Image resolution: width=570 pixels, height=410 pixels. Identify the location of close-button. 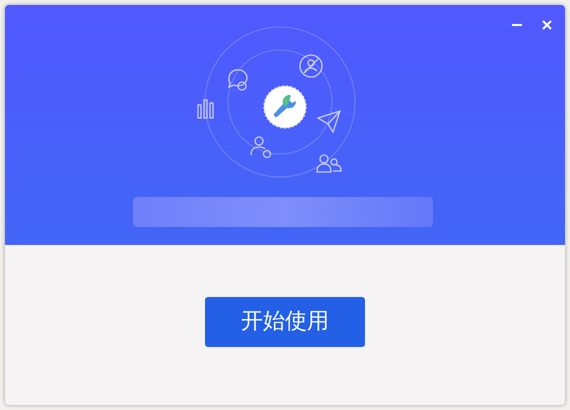
(547, 25).